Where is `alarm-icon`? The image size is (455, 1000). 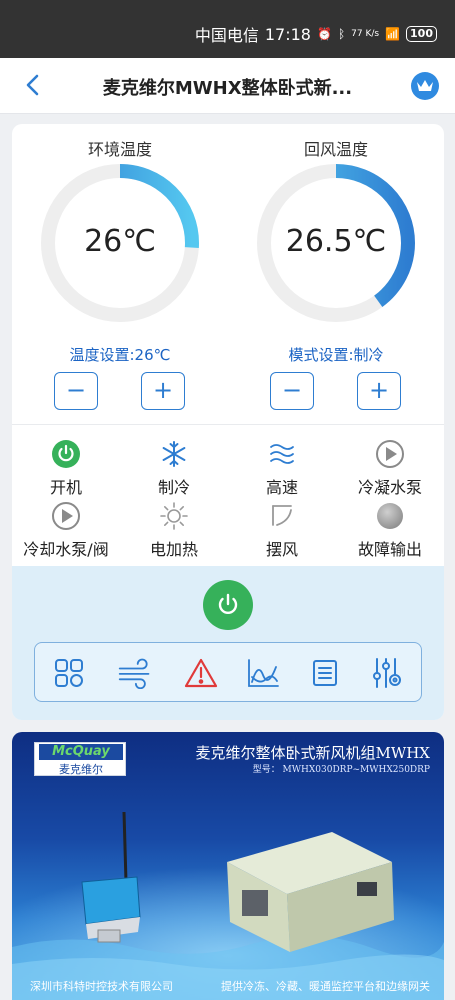
alarm-icon is located at coordinates (201, 673).